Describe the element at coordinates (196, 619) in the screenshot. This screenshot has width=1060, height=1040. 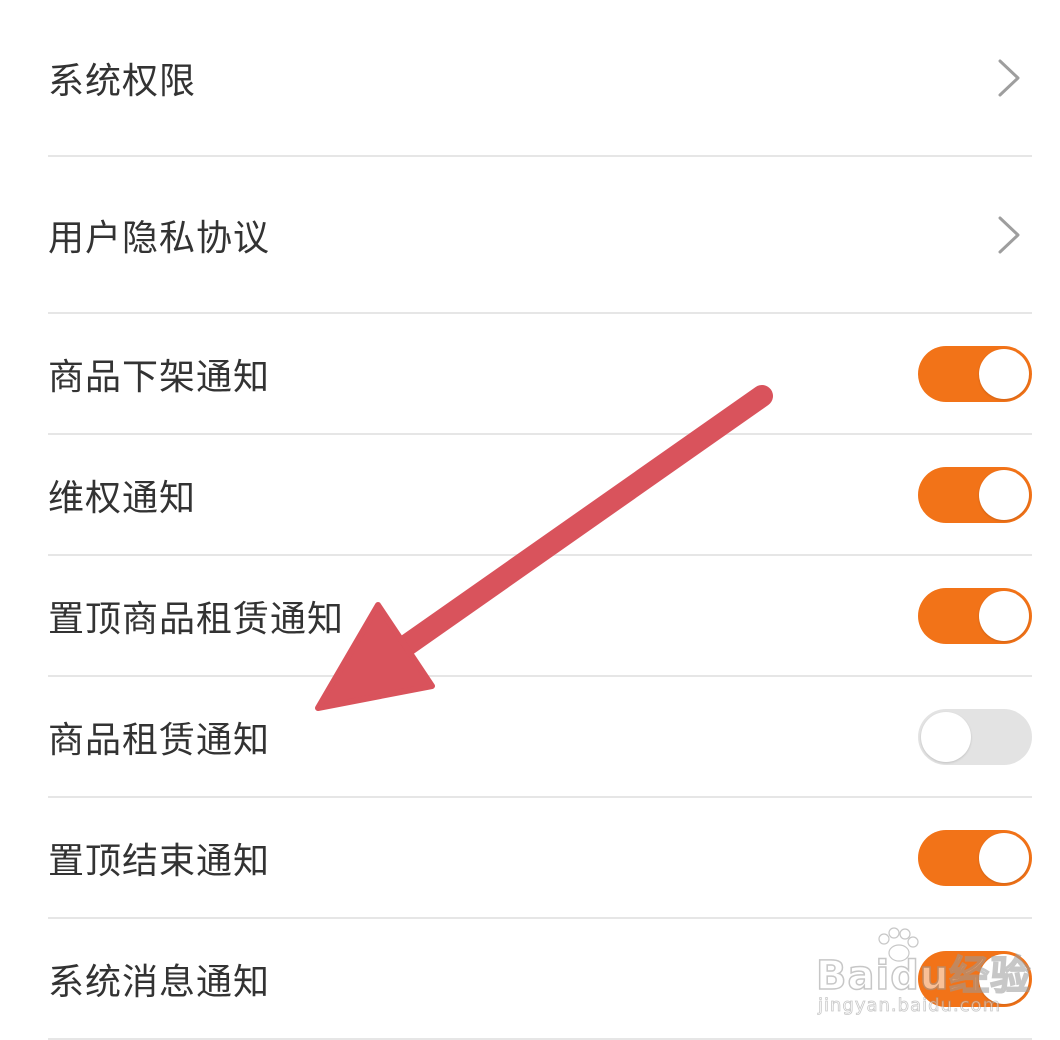
I see `settings-item-label: 置顶商品租赁通知` at that location.